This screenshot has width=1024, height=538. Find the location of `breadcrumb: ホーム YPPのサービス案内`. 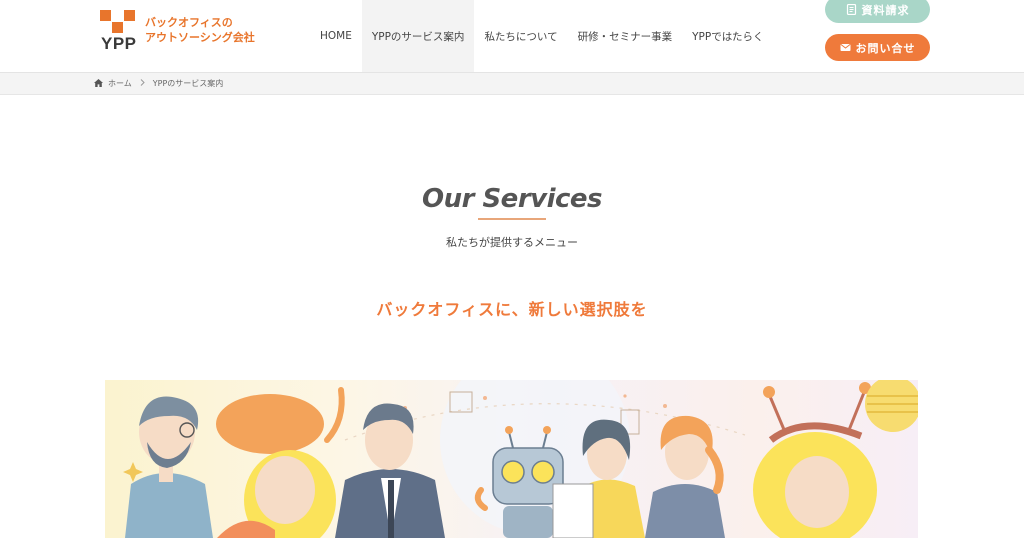

breadcrumb: ホーム YPPのサービス案内 is located at coordinates (158, 83).